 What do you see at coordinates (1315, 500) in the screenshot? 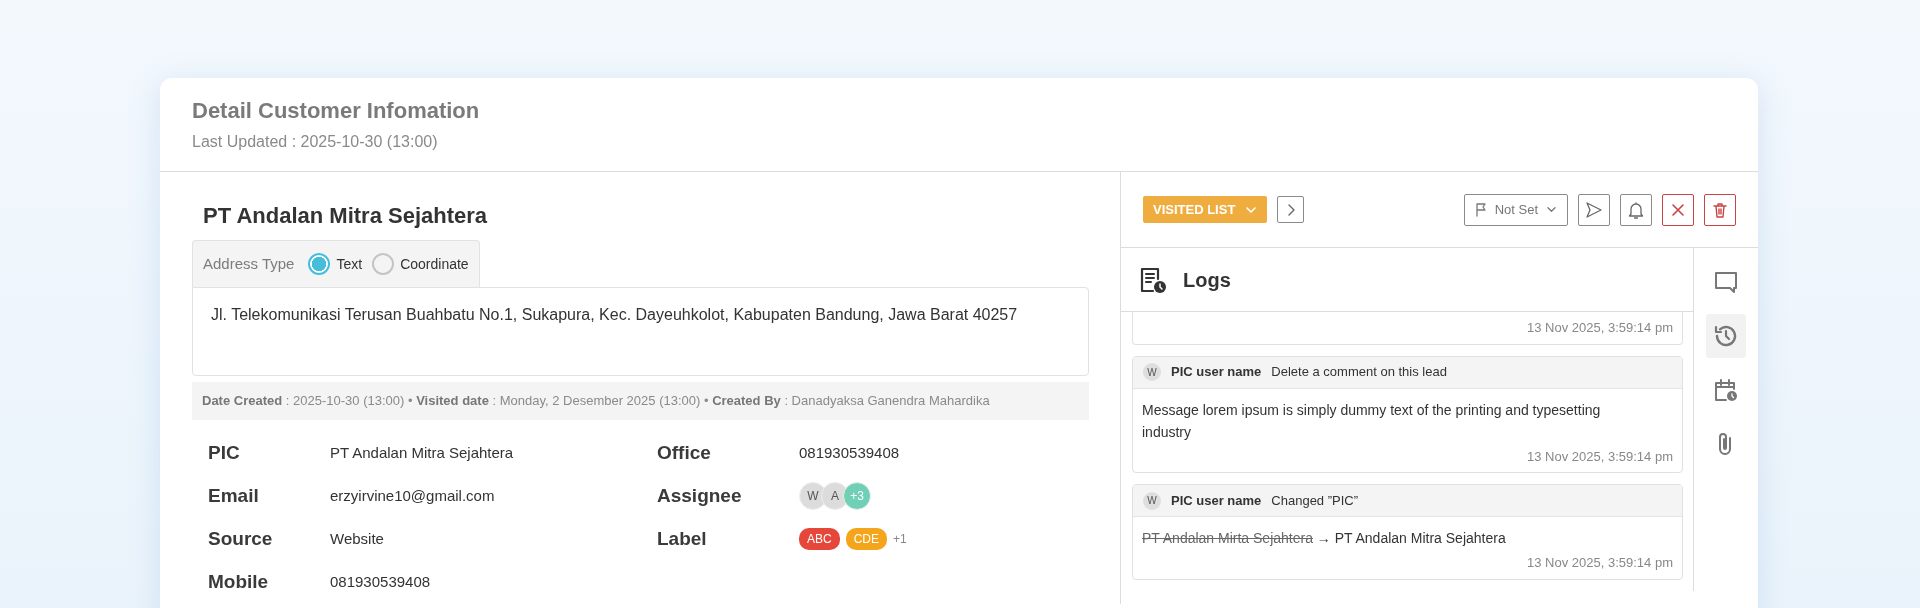
I see `log-action: Changed ”PIC”` at bounding box center [1315, 500].